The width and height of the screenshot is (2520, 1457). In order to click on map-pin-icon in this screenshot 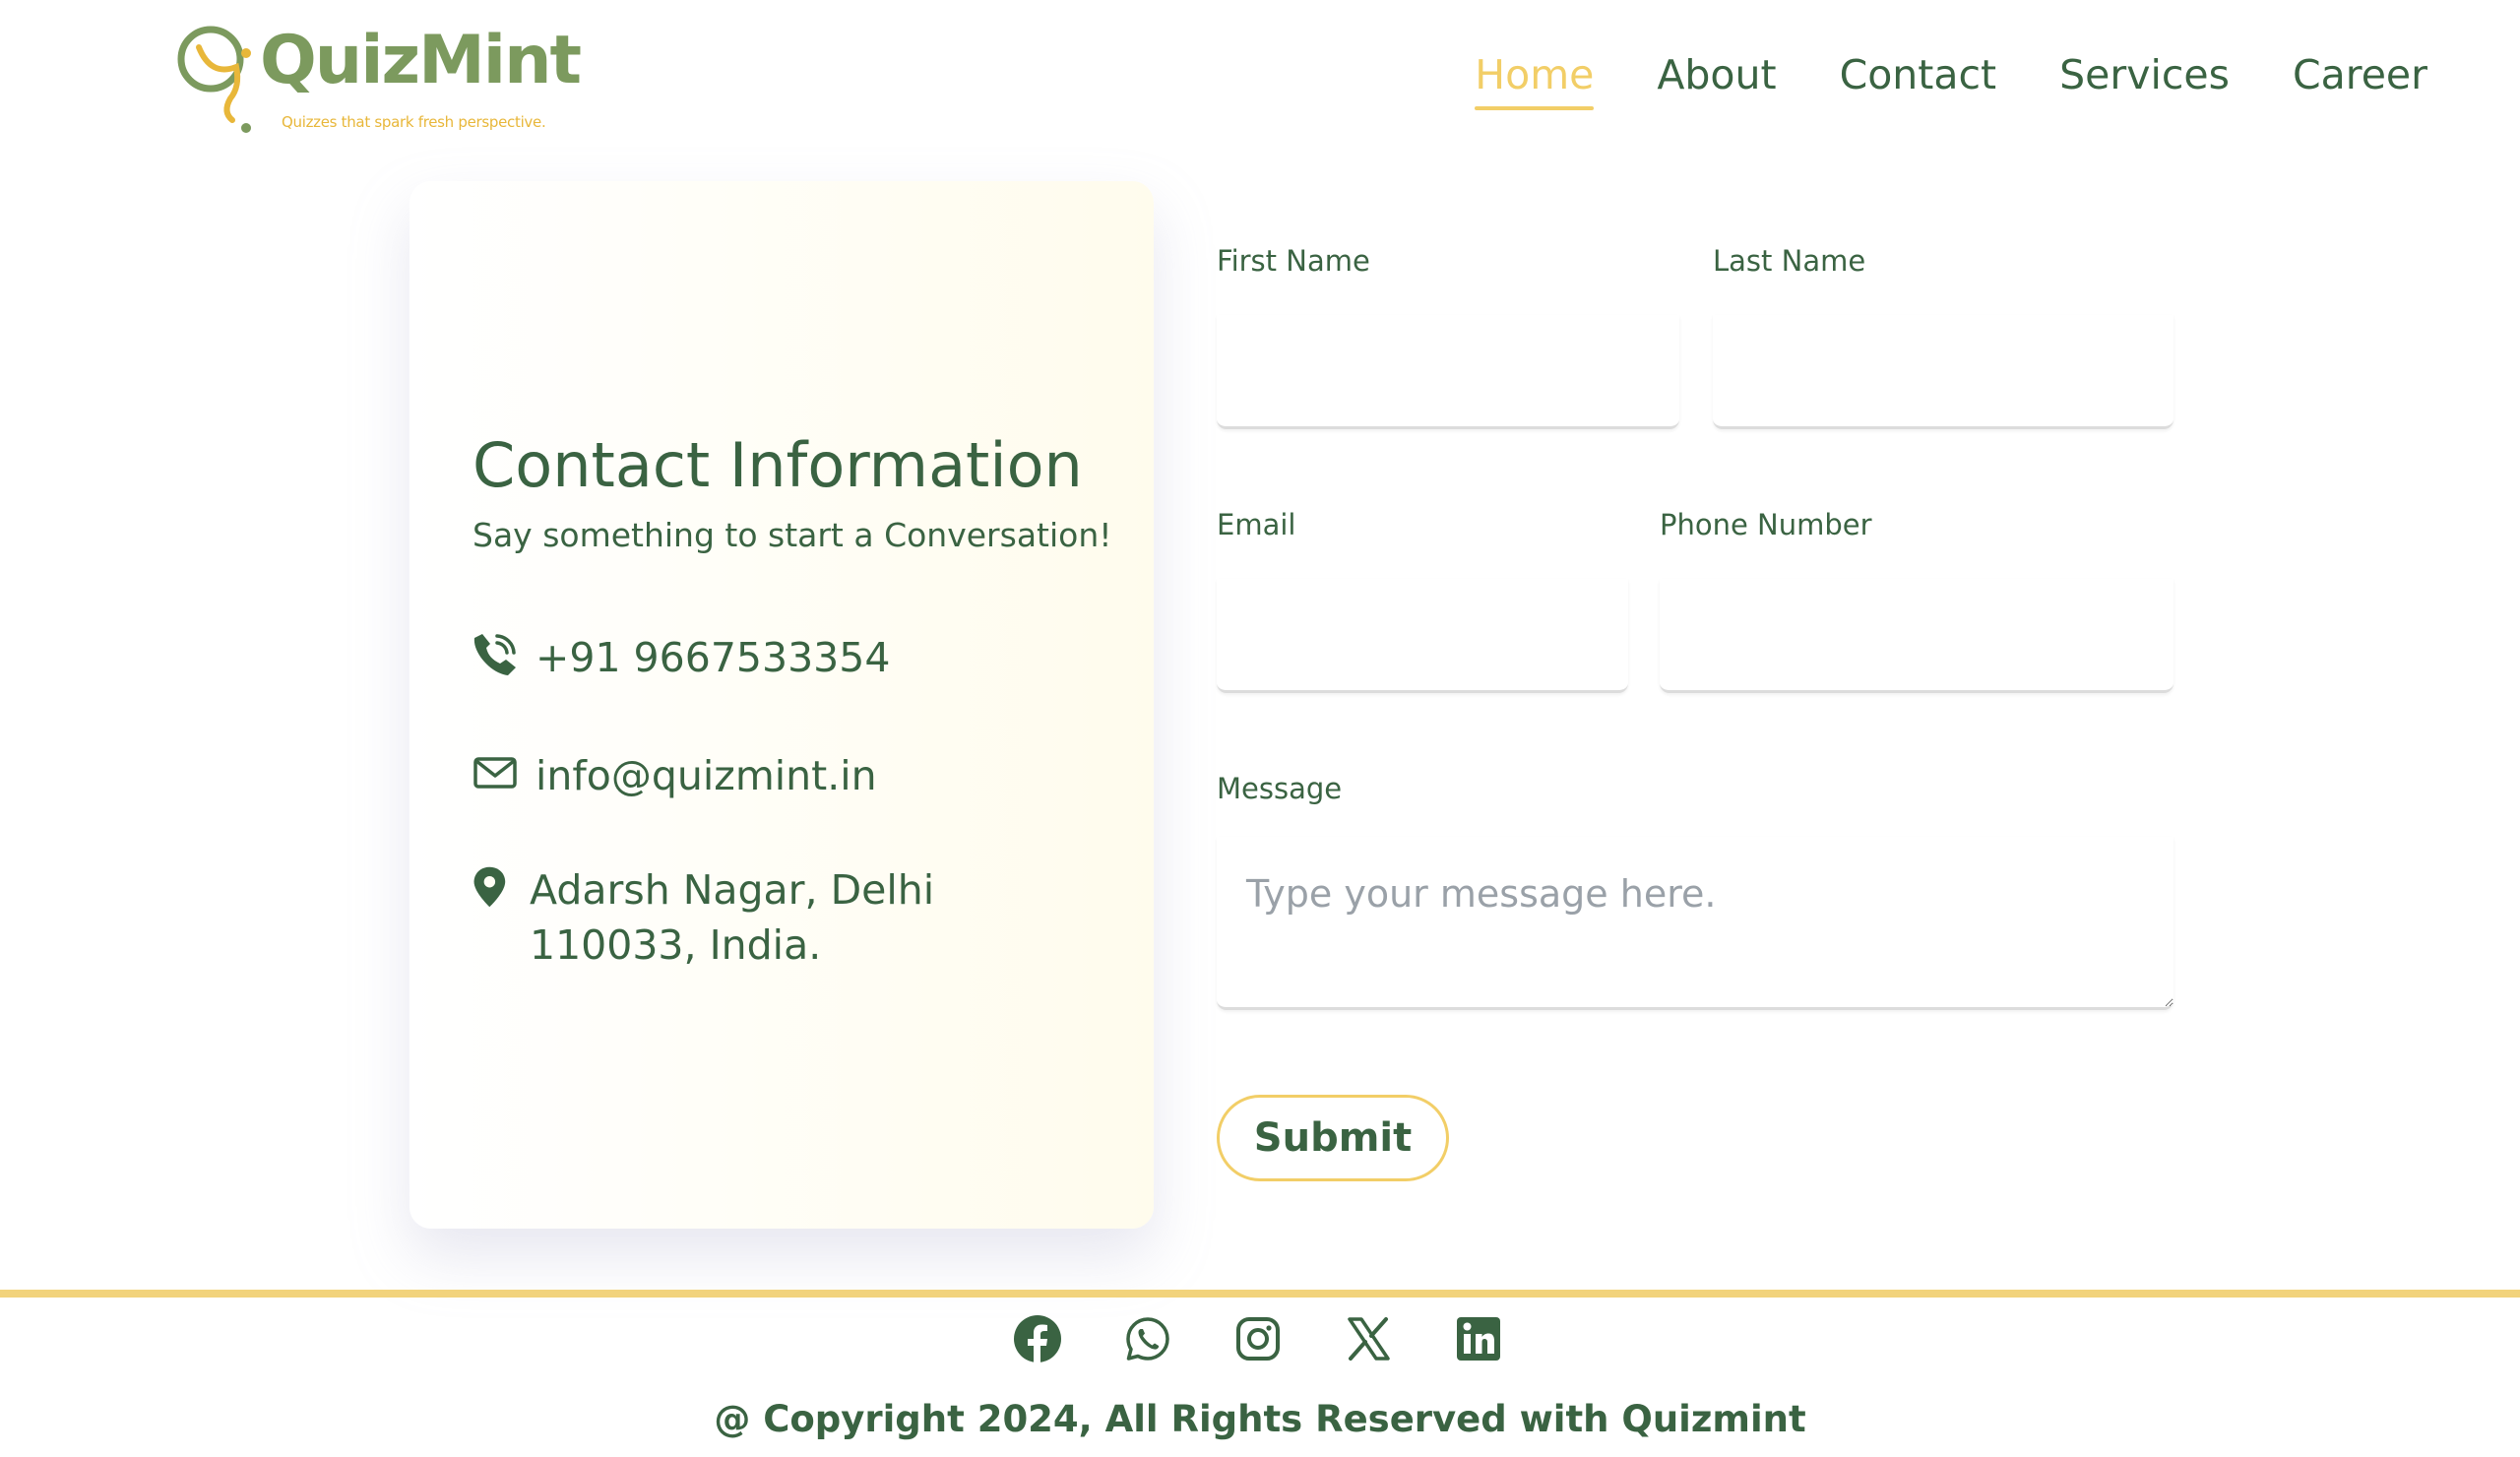, I will do `click(489, 887)`.